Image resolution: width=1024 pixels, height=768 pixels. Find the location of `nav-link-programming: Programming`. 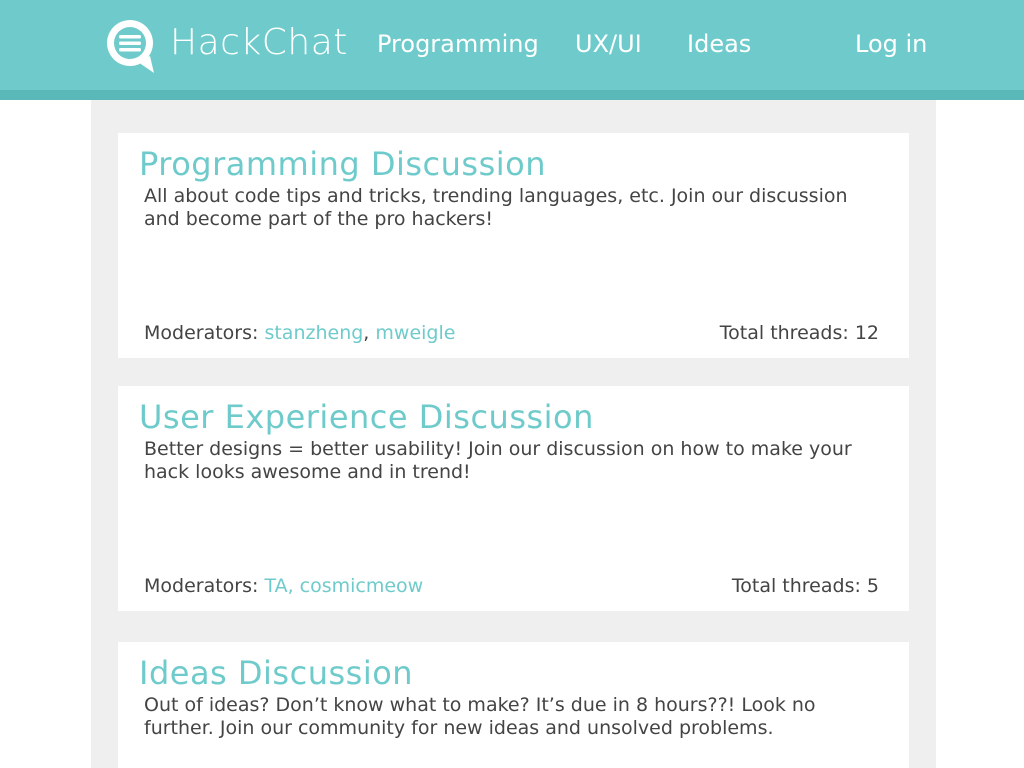

nav-link-programming: Programming is located at coordinates (458, 44).